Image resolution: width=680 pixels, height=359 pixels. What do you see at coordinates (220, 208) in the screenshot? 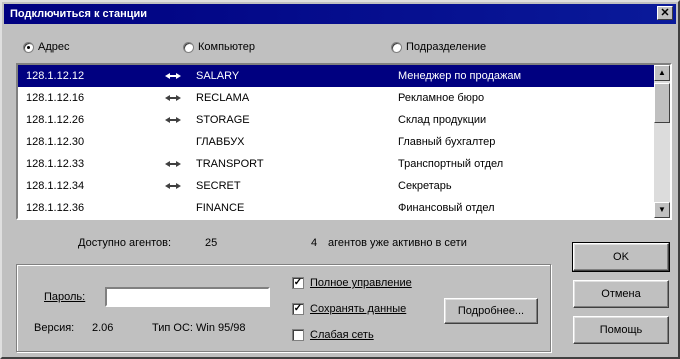
I see `station-host: FINANCE` at bounding box center [220, 208].